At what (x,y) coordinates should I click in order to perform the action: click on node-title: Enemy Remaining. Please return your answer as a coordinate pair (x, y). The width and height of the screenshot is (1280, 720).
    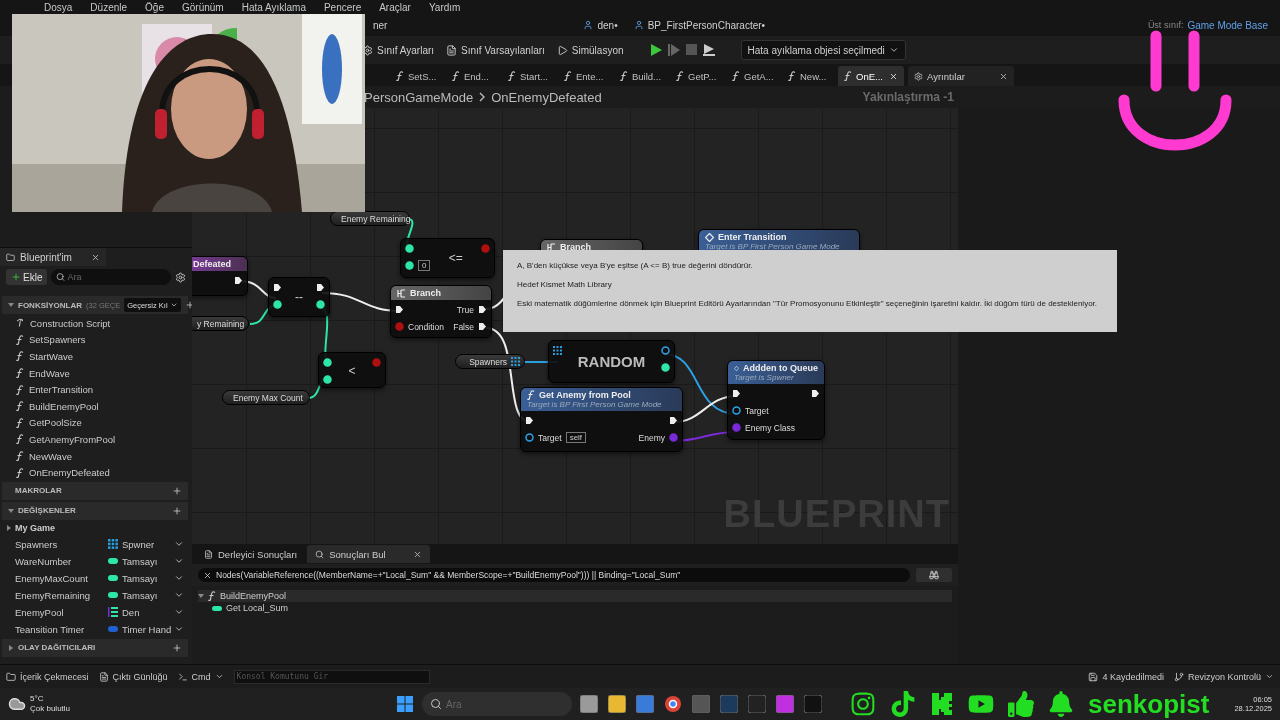
    Looking at the image, I should click on (376, 218).